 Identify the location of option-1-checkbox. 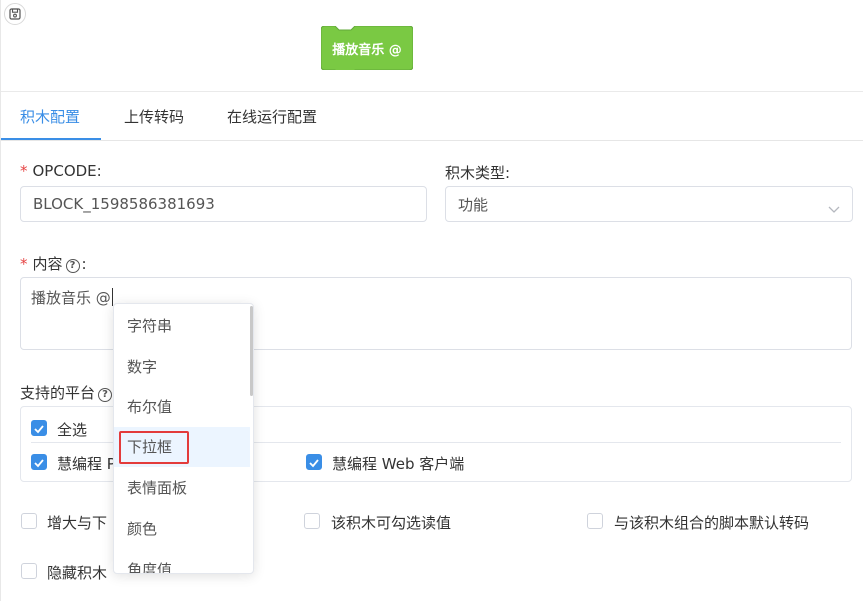
(29, 521).